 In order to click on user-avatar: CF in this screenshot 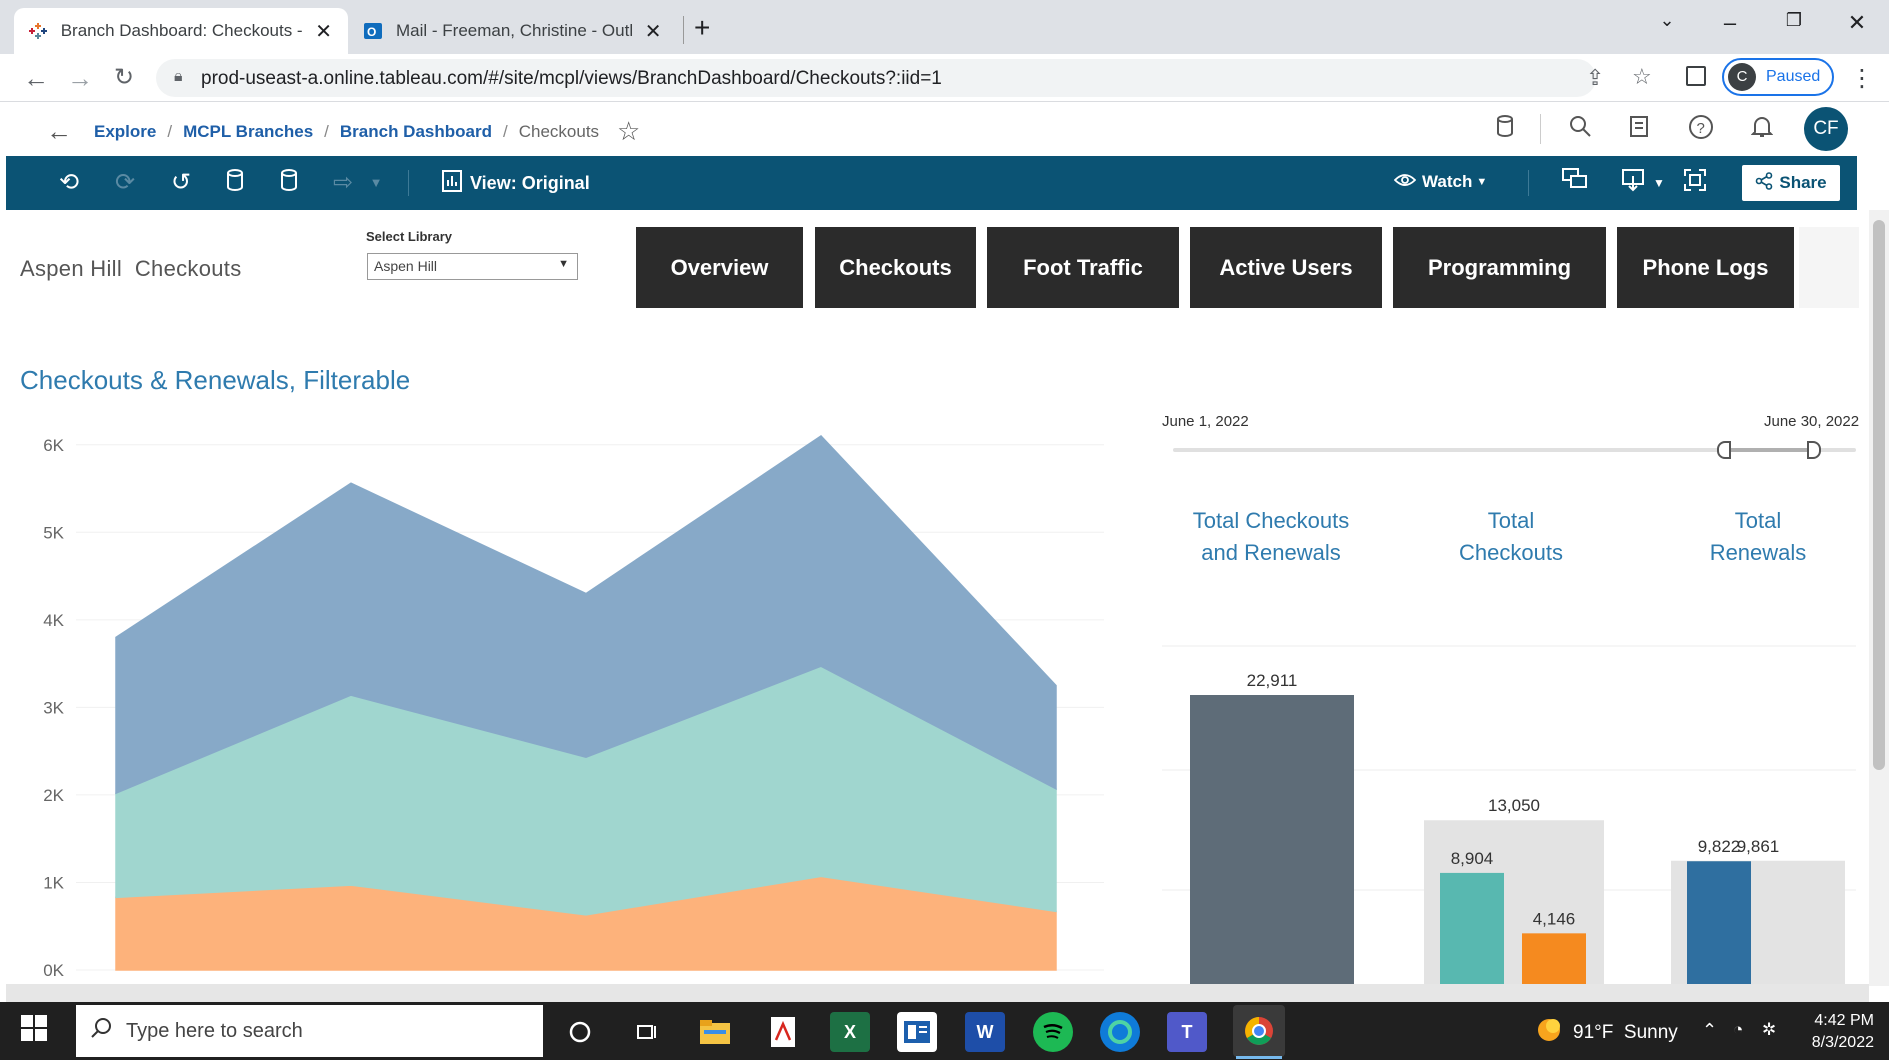, I will do `click(1826, 129)`.